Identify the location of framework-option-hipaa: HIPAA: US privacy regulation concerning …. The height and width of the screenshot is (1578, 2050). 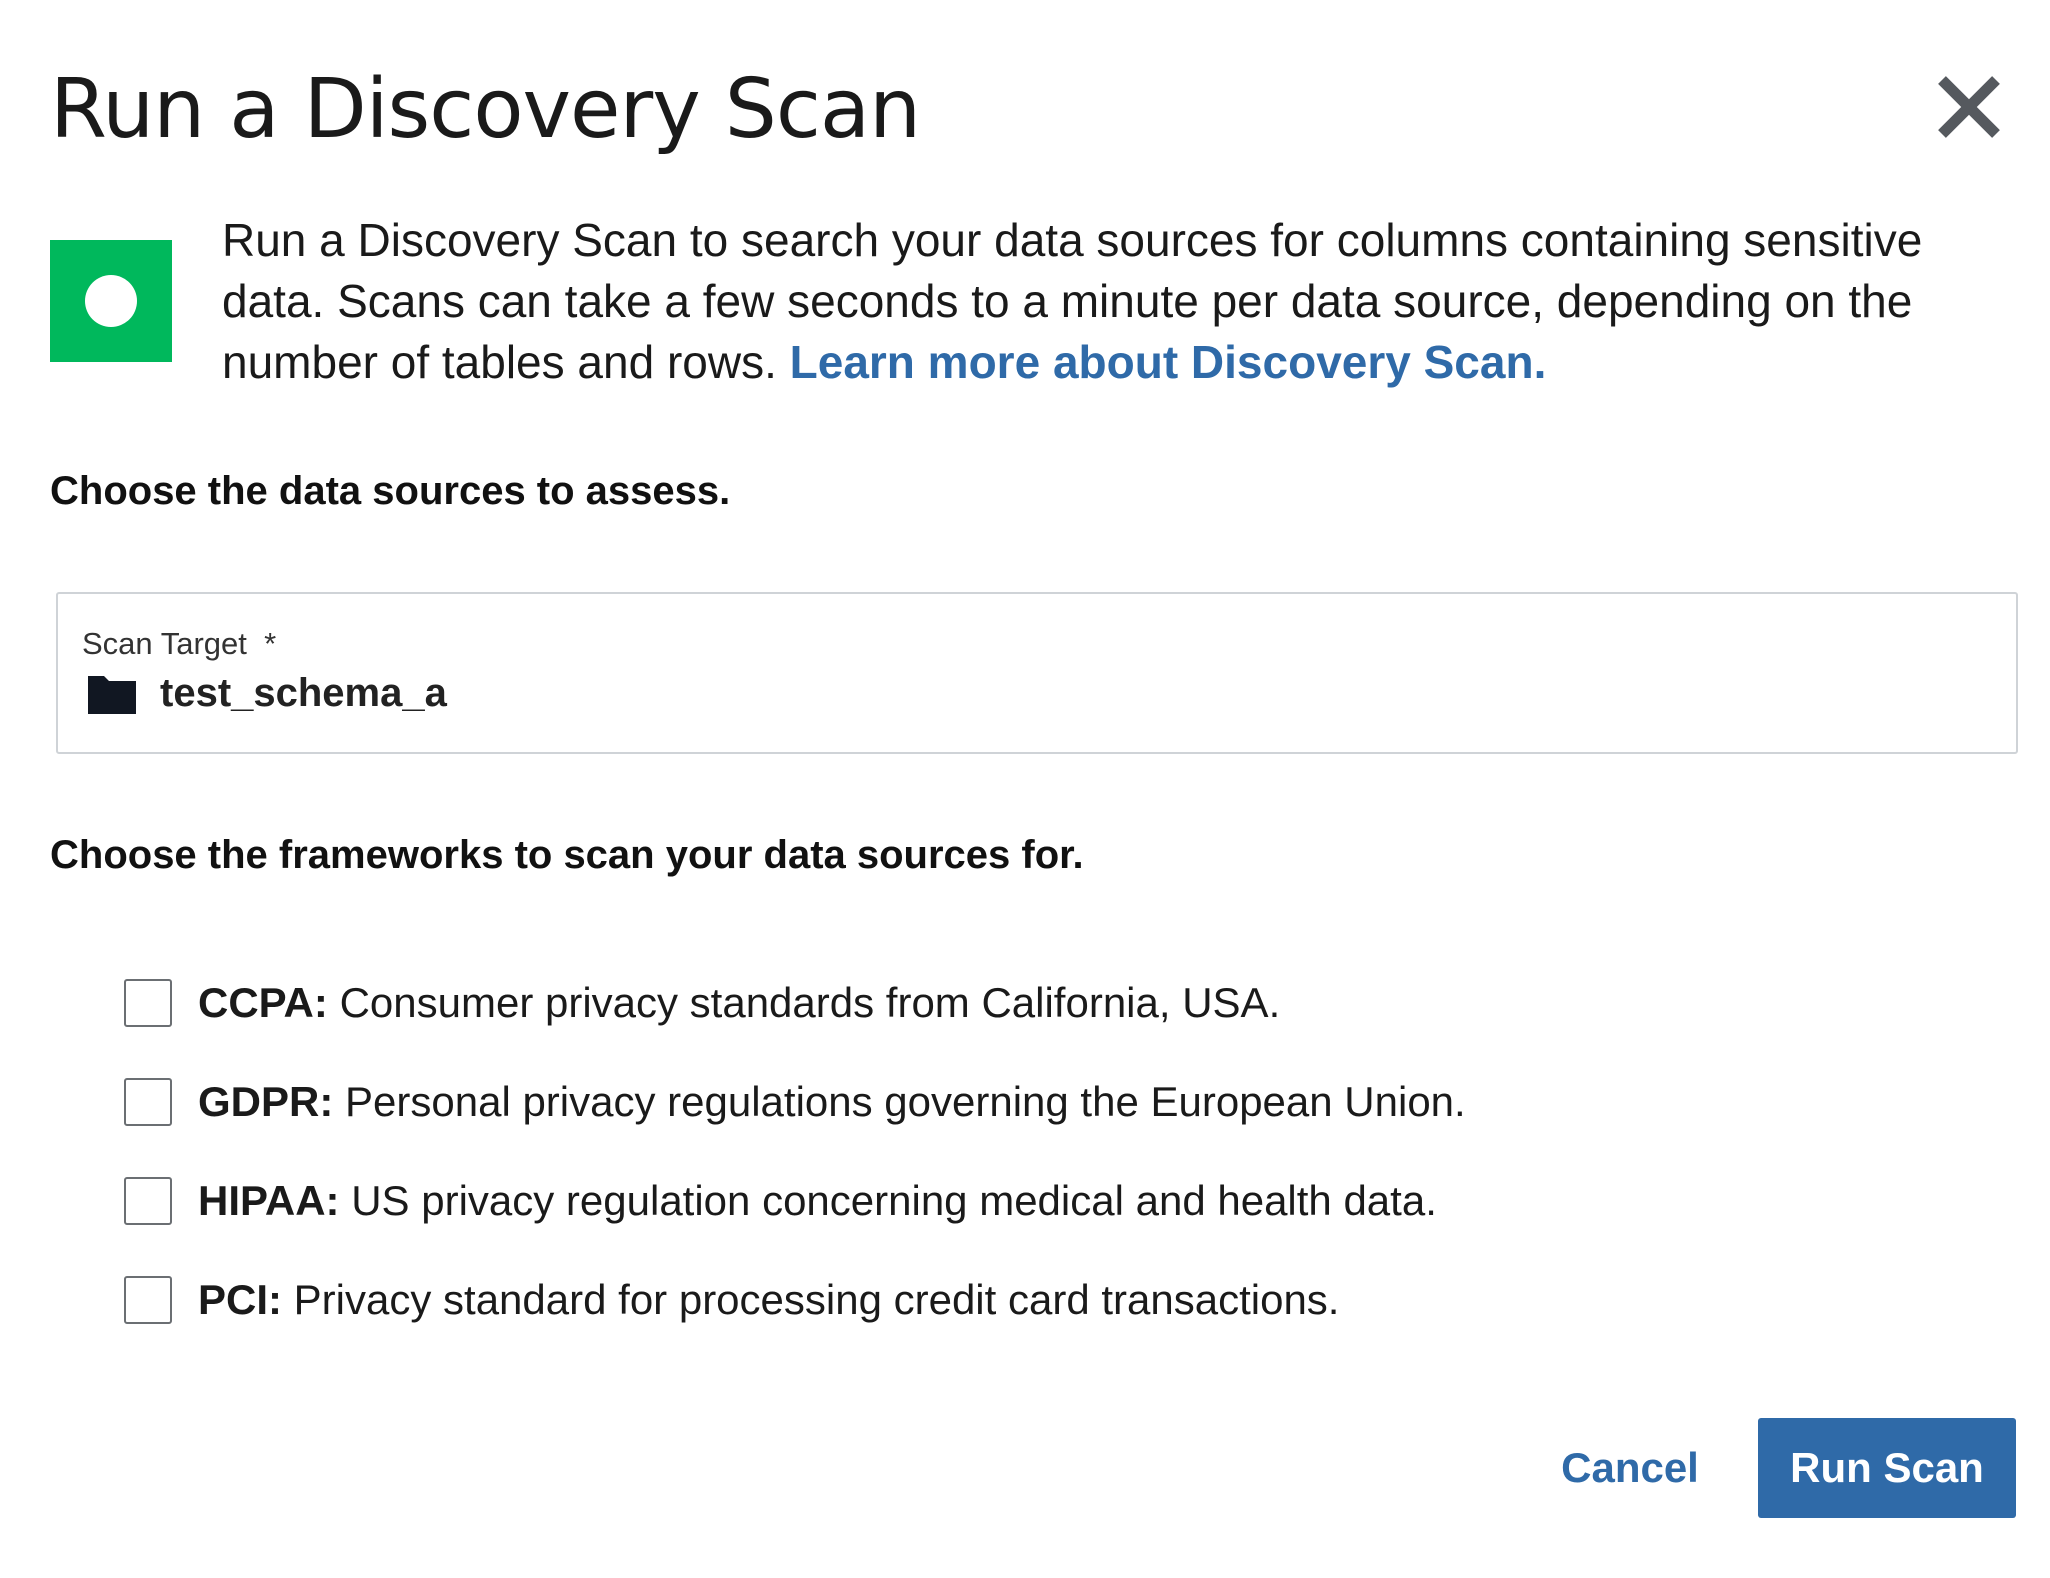
(1024, 1222).